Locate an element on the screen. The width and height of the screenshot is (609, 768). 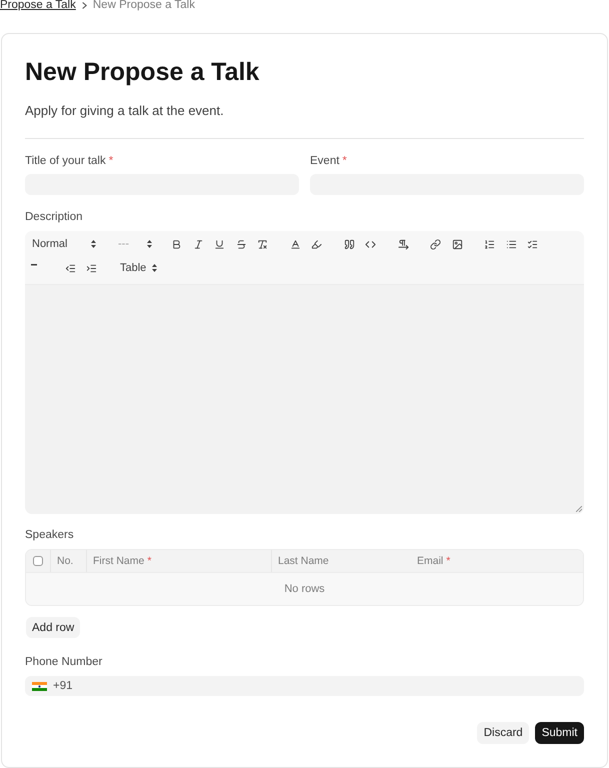
phone-field: +91 is located at coordinates (304, 686).